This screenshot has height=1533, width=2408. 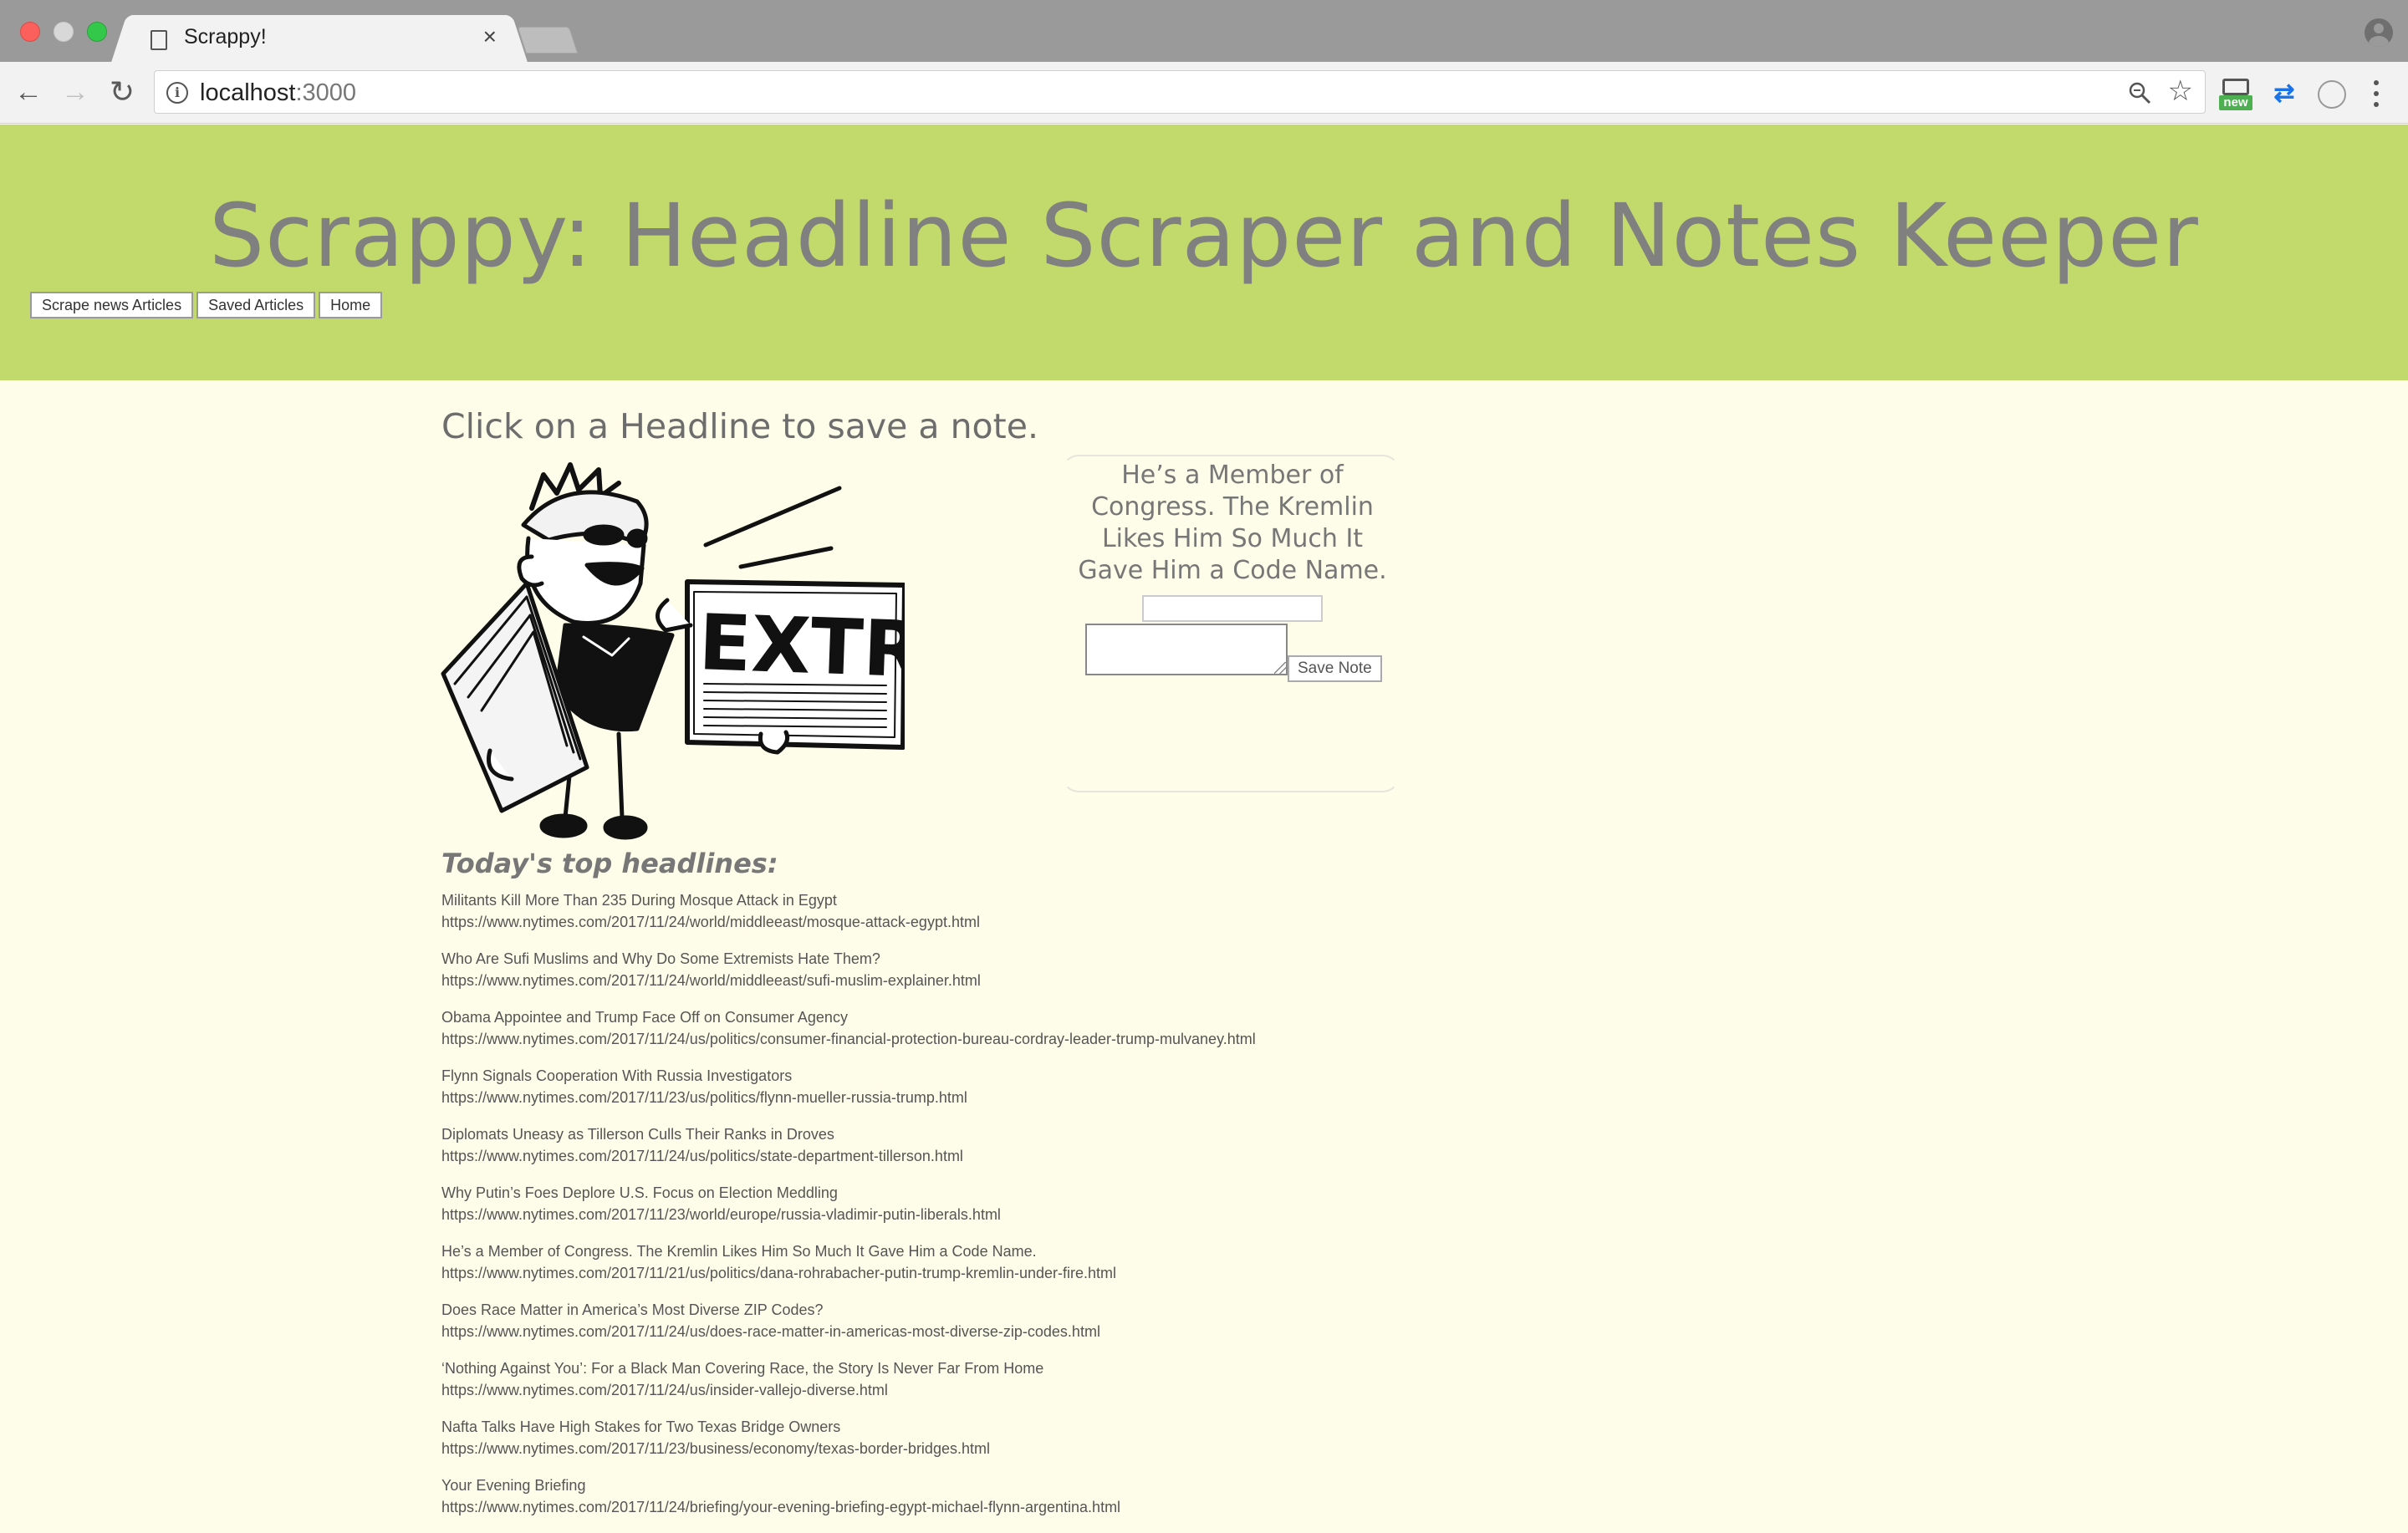 I want to click on minimize-window-button, so click(x=64, y=32).